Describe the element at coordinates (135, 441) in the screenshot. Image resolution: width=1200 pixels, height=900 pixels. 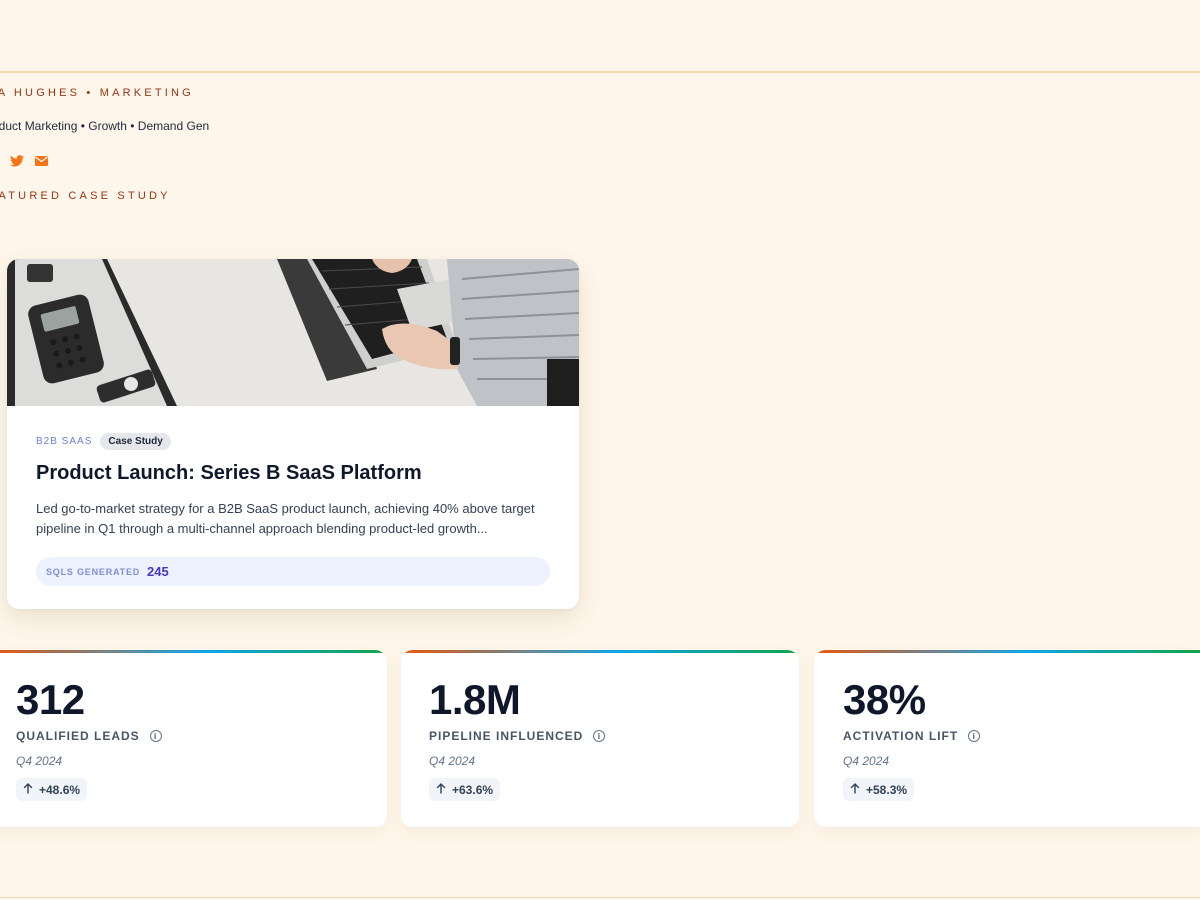
I see `case-type-badge: Case Study` at that location.